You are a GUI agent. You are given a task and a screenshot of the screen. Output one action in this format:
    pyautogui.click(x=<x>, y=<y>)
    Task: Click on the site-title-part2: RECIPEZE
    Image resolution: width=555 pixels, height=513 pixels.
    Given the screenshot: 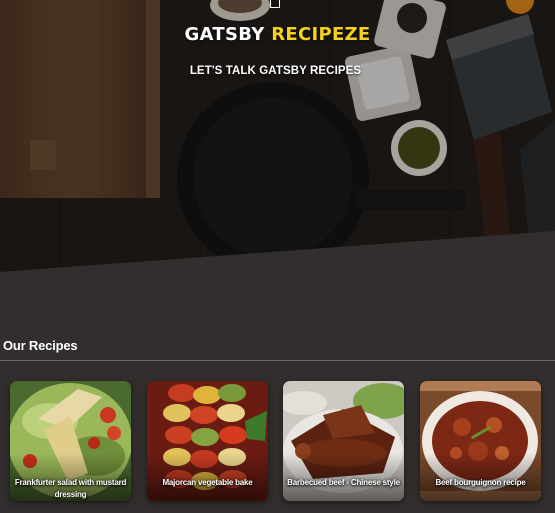 What is the action you would take?
    pyautogui.click(x=321, y=34)
    